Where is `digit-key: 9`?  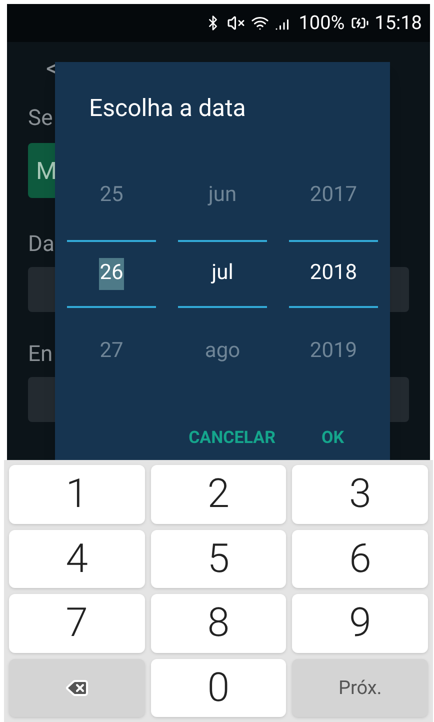
digit-key: 9 is located at coordinates (360, 623).